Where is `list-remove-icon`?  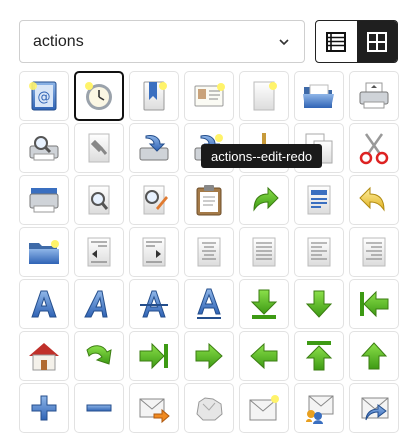 list-remove-icon is located at coordinates (99, 408).